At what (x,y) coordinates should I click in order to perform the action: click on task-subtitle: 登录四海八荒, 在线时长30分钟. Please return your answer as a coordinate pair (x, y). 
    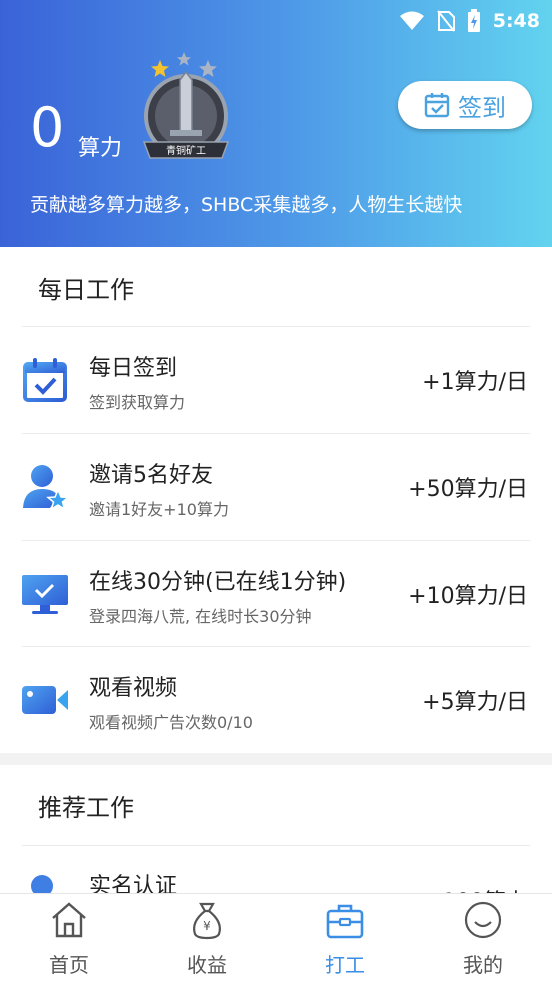
    Looking at the image, I should click on (200, 616).